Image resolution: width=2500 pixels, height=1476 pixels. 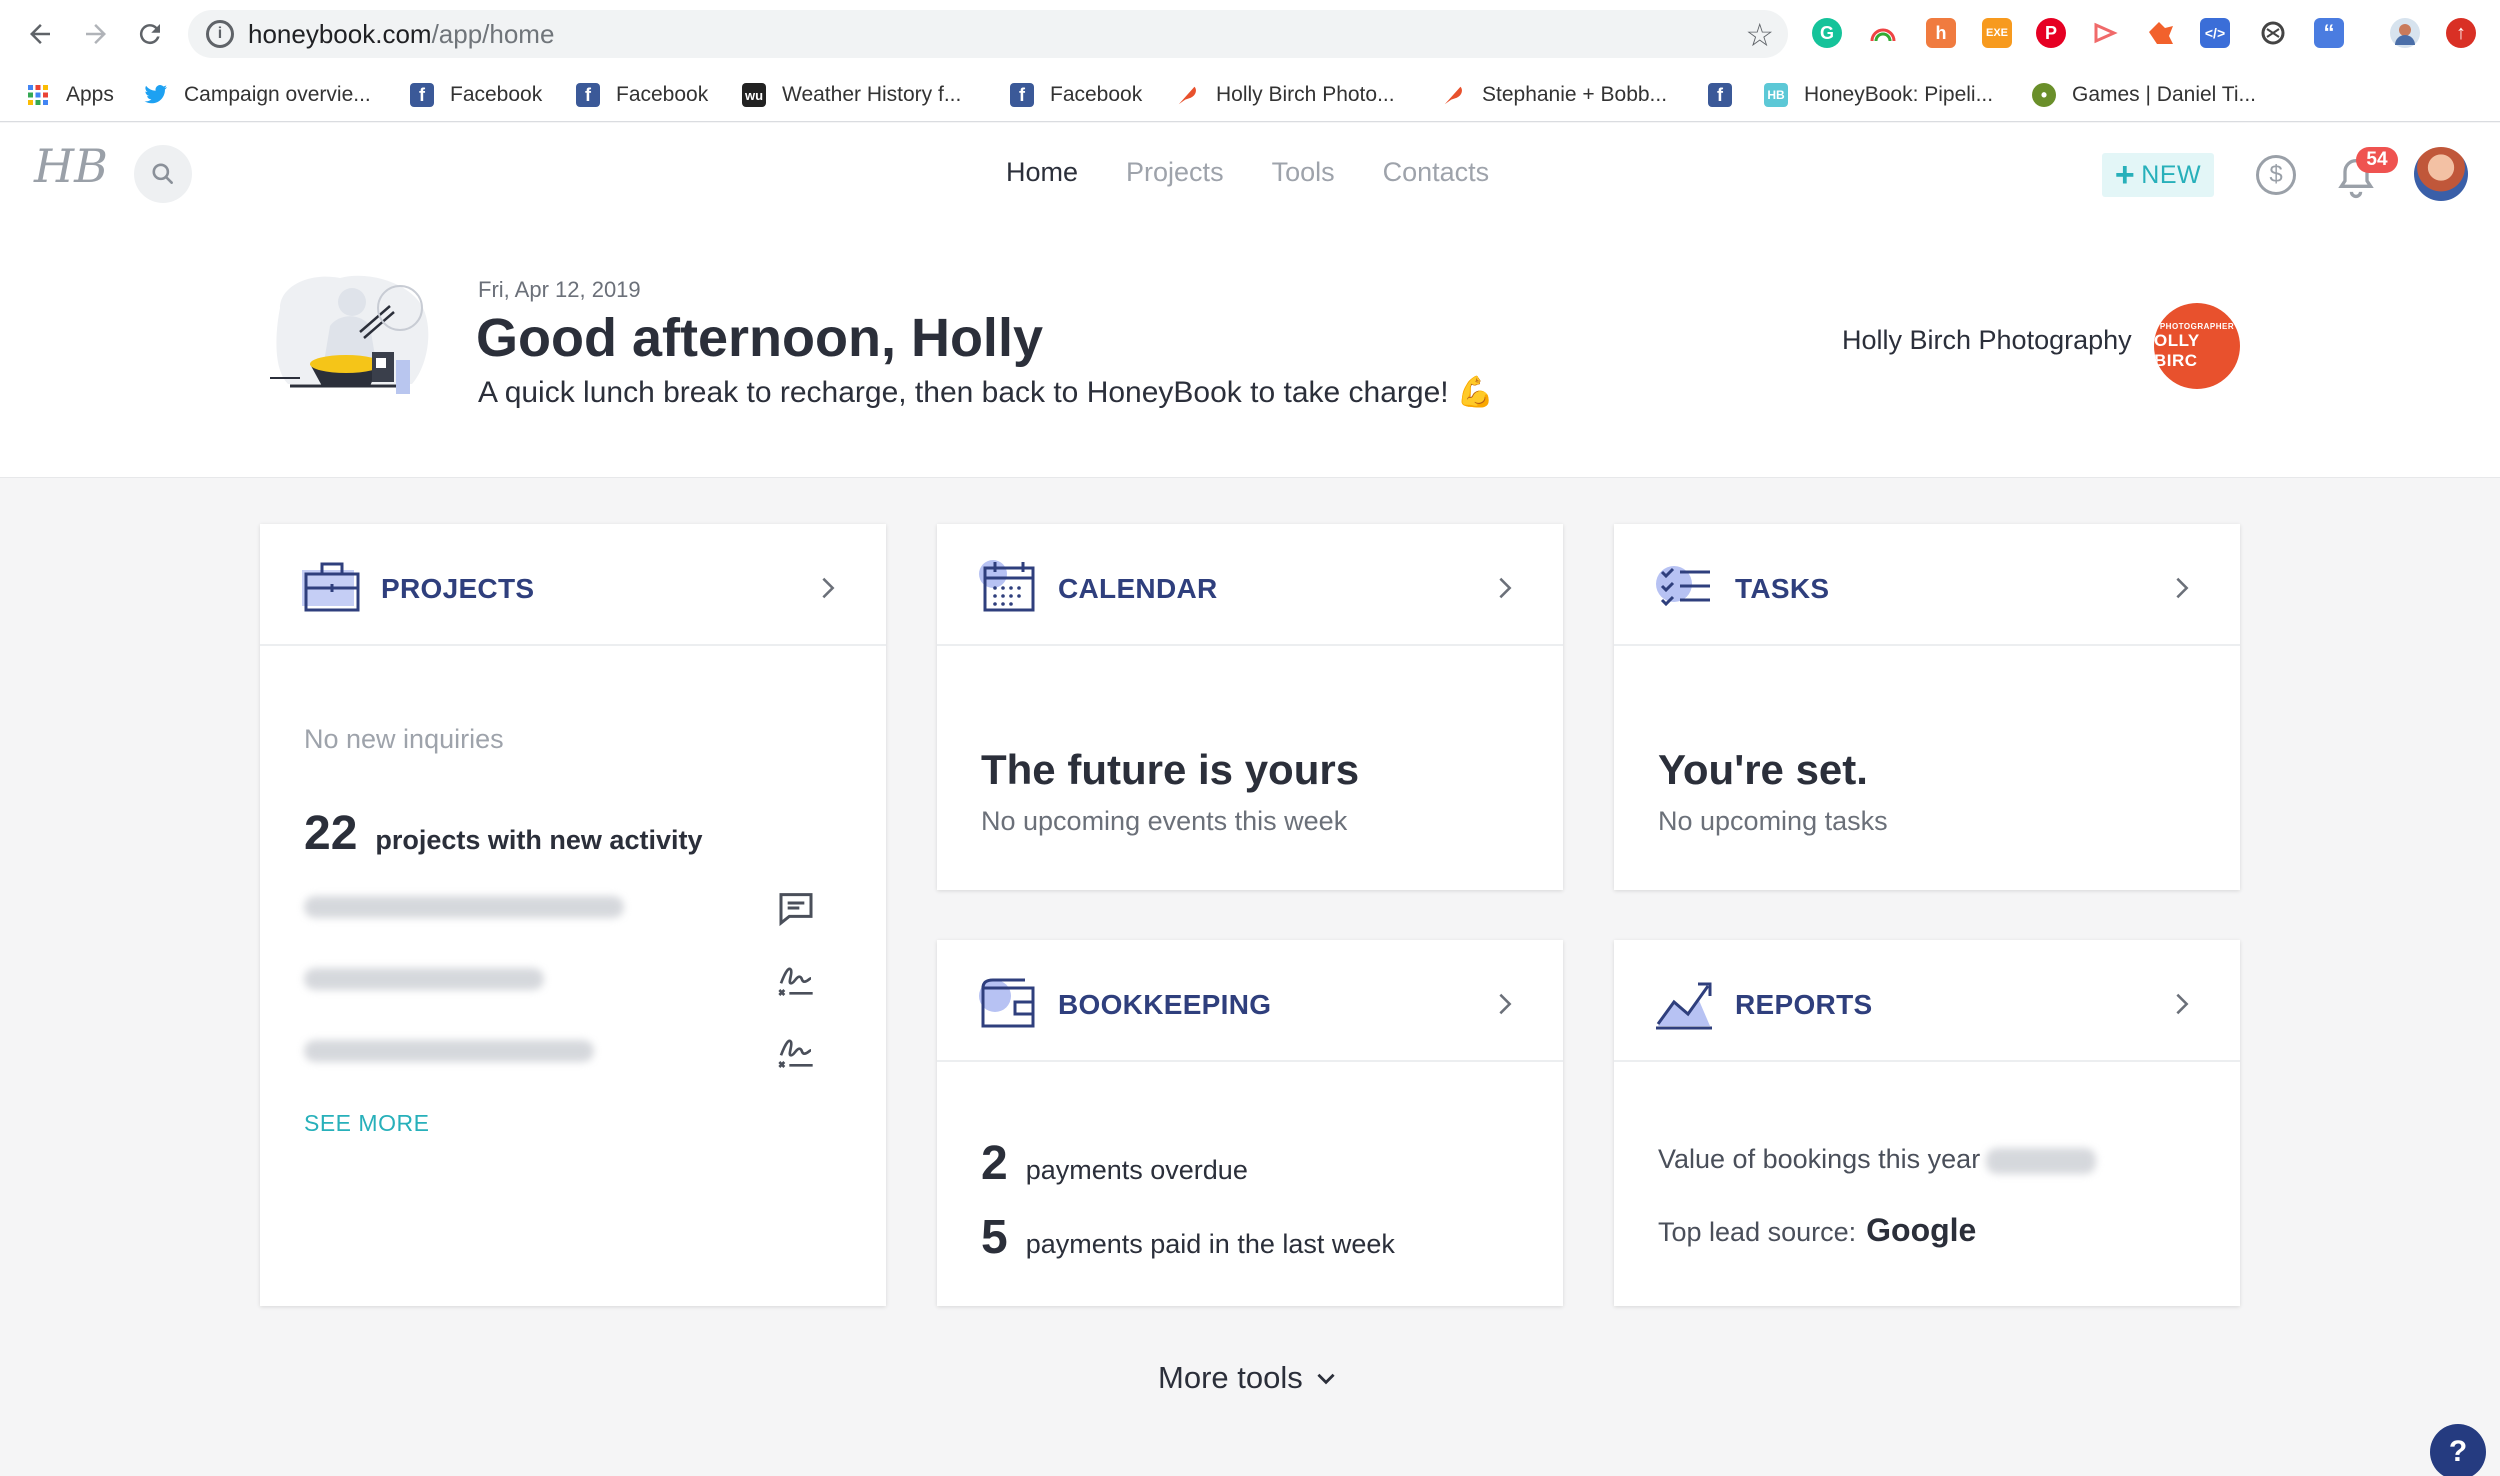 I want to click on play-extension-icon, so click(x=2105, y=33).